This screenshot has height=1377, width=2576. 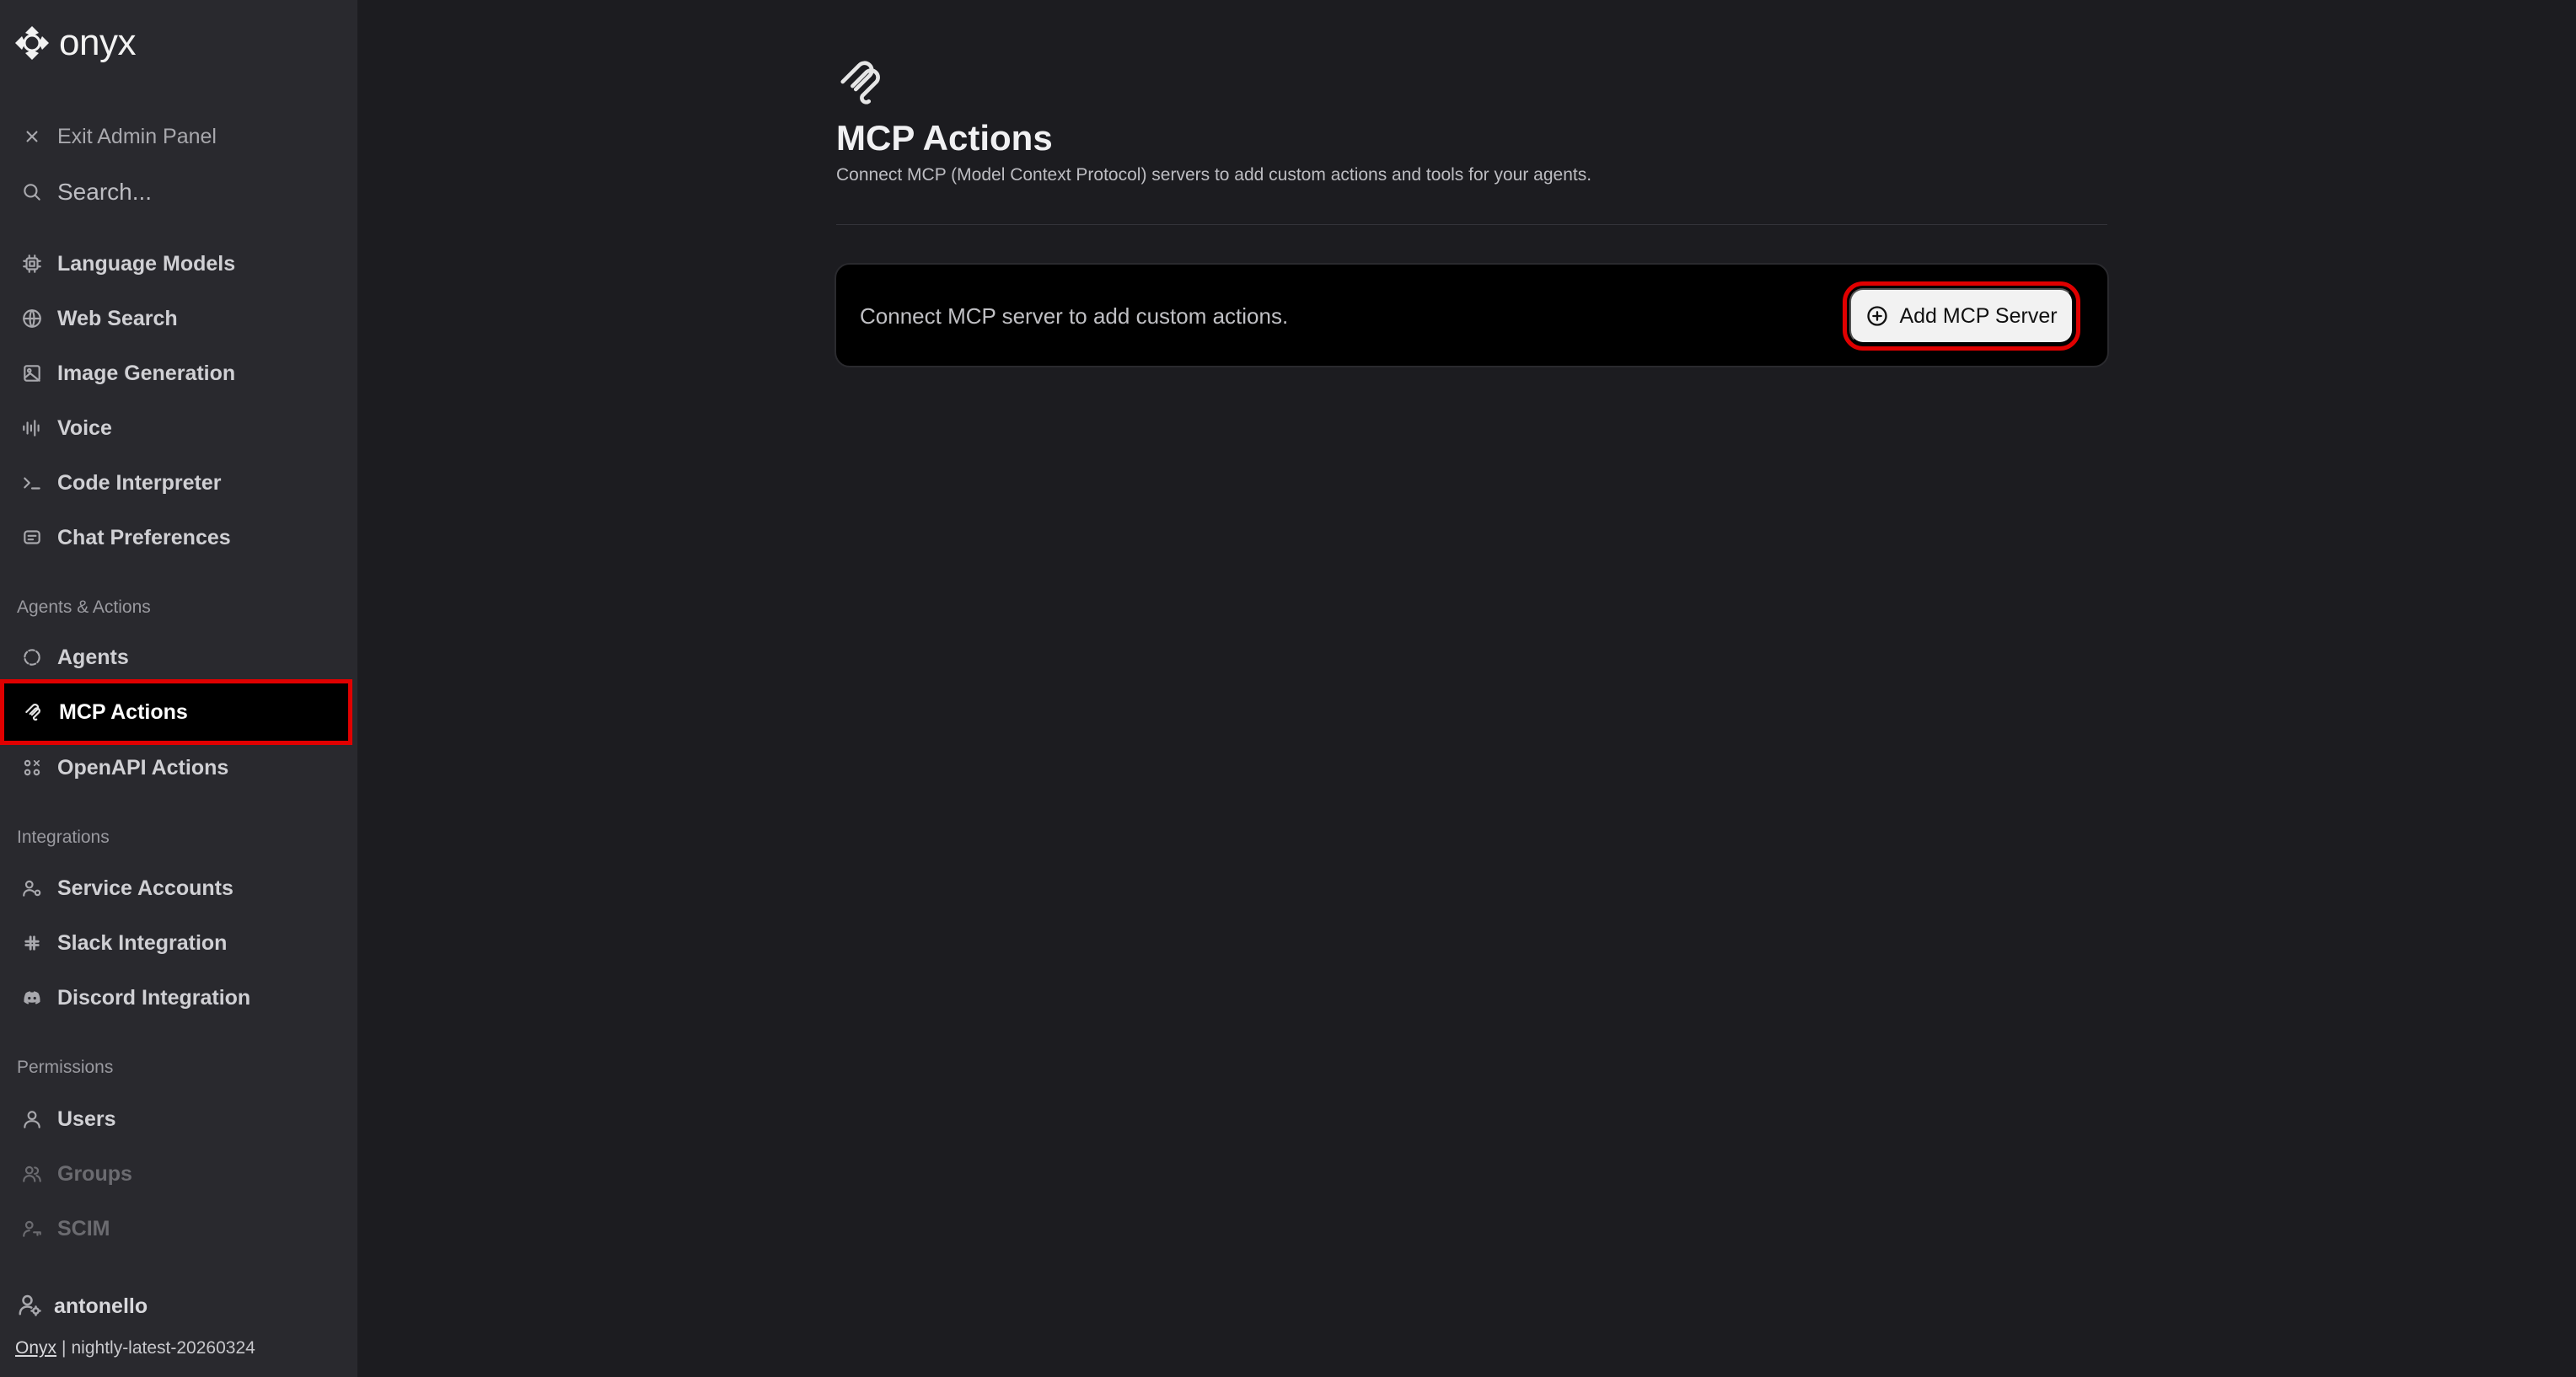 What do you see at coordinates (178, 657) in the screenshot?
I see `sidebar-item-agents: Agents` at bounding box center [178, 657].